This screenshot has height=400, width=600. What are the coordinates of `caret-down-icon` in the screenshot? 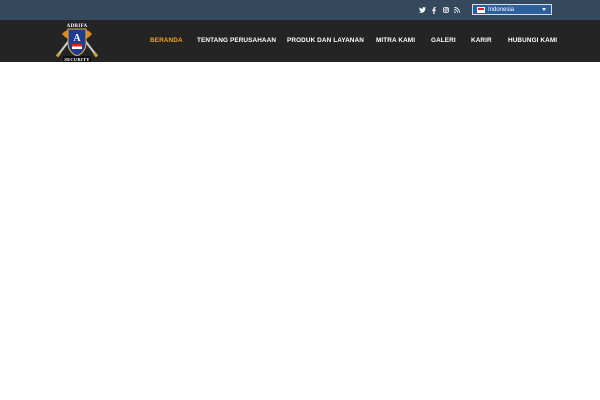 It's located at (544, 9).